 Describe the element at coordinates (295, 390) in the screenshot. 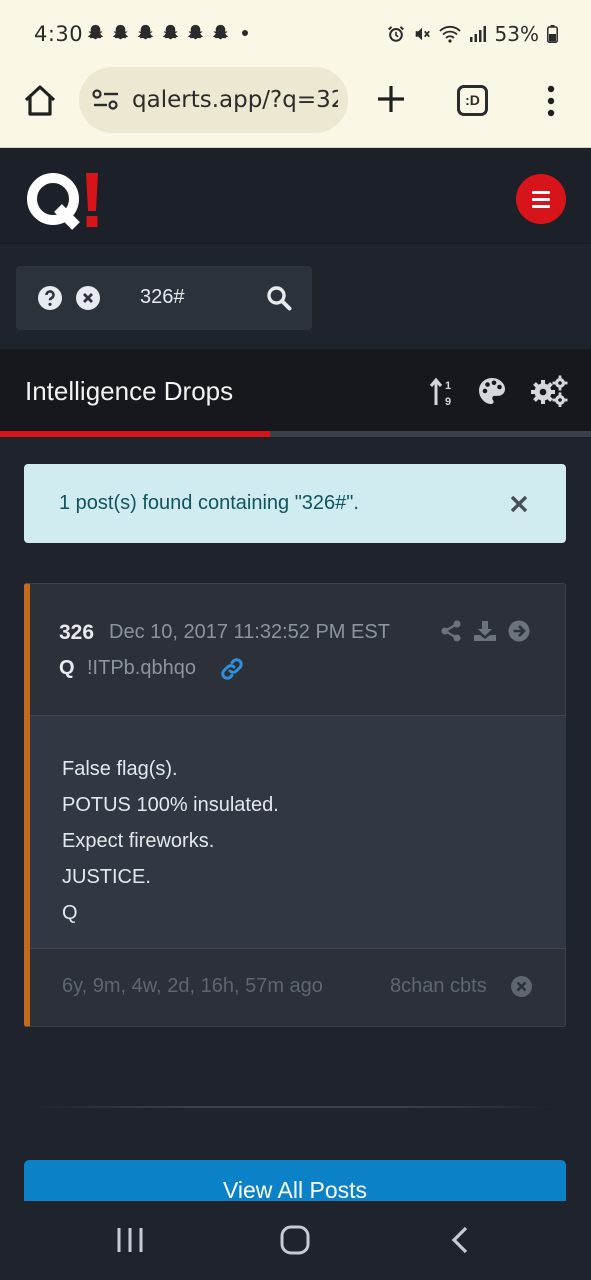

I see `section-header: Intelligence Drops 19` at that location.